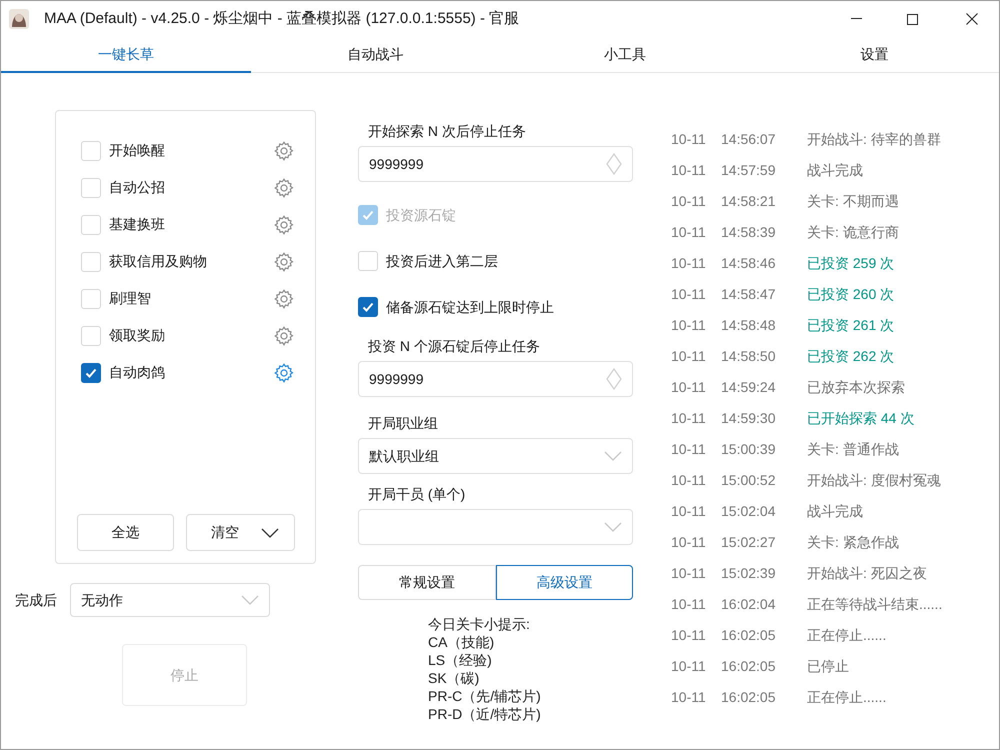  Describe the element at coordinates (479, 624) in the screenshot. I see `tip-line: 今日关卡小提示:` at that location.